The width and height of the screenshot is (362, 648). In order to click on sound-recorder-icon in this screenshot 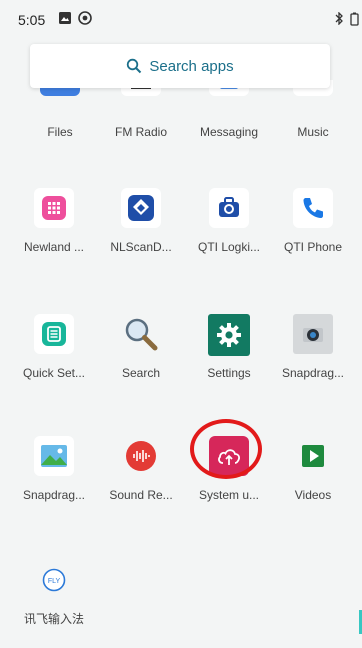, I will do `click(141, 456)`.